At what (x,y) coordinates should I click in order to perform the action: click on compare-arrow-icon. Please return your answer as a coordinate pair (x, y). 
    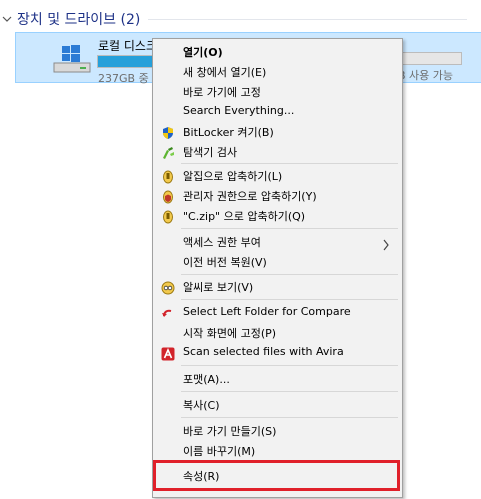
    Looking at the image, I should click on (168, 313).